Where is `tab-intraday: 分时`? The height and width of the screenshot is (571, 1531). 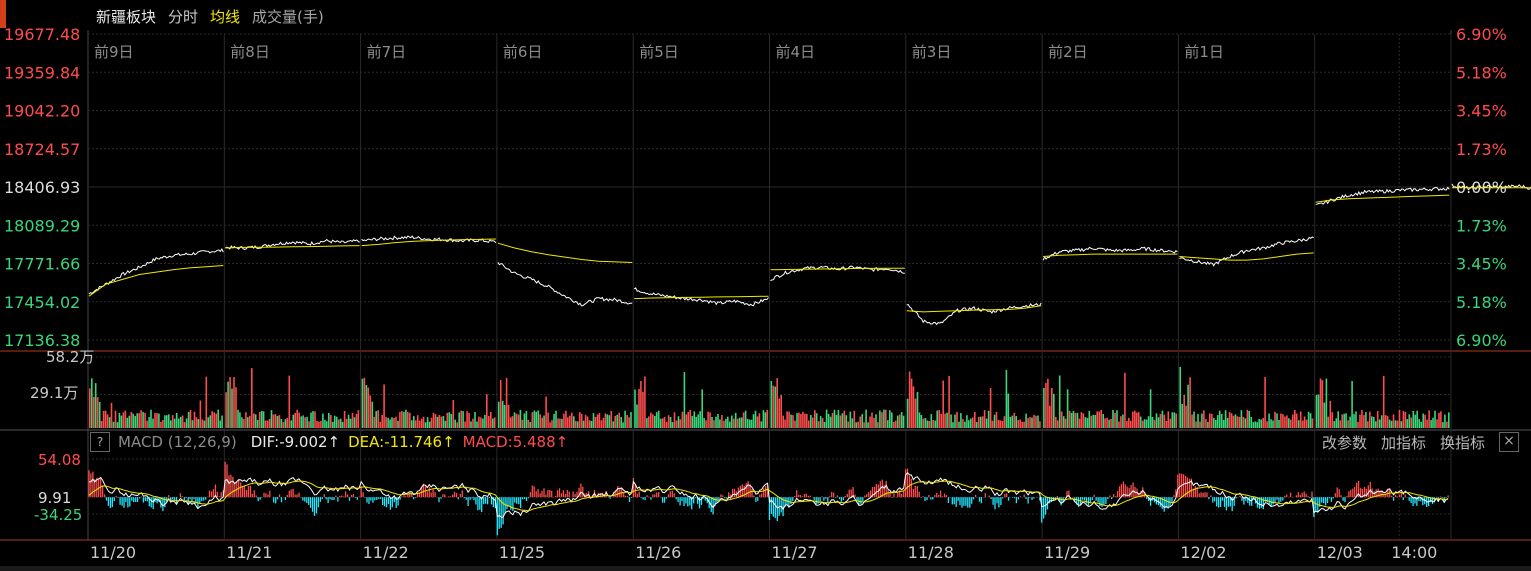 tab-intraday: 分时 is located at coordinates (183, 17).